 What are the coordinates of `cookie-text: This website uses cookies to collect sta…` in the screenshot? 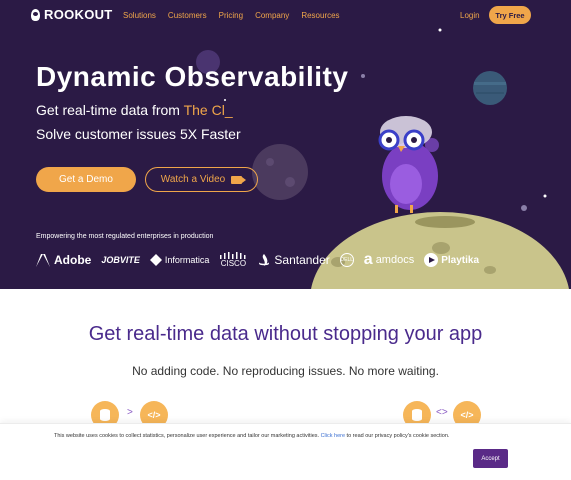 It's located at (252, 436).